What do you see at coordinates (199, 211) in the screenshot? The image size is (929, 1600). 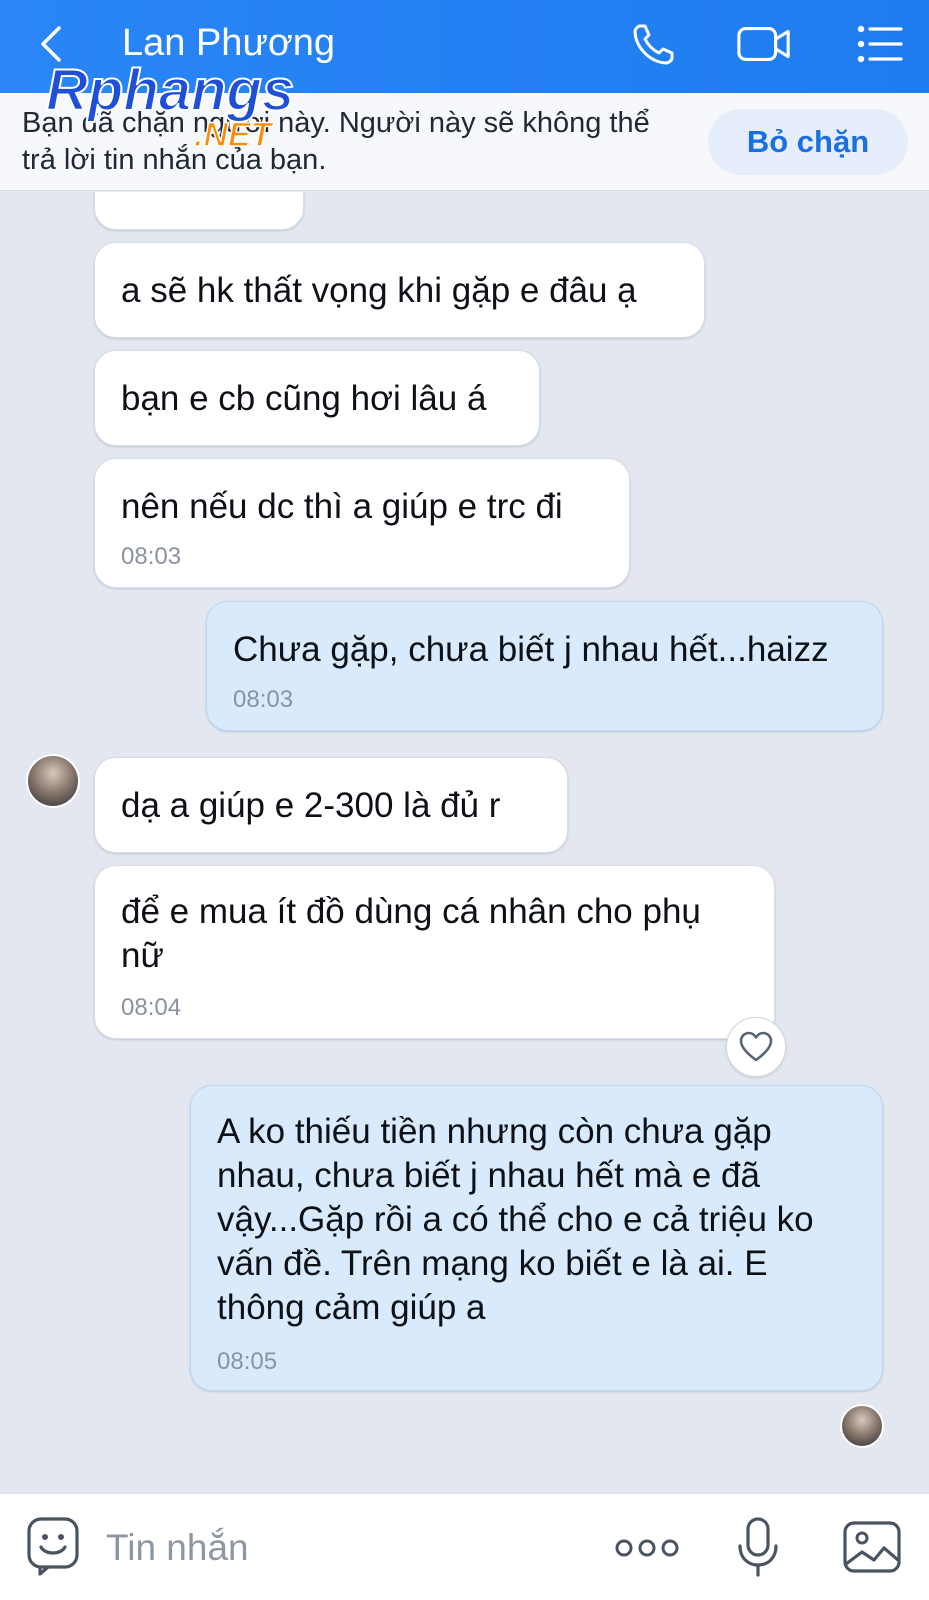 I see `message-bubble-incoming: stk của e` at bounding box center [199, 211].